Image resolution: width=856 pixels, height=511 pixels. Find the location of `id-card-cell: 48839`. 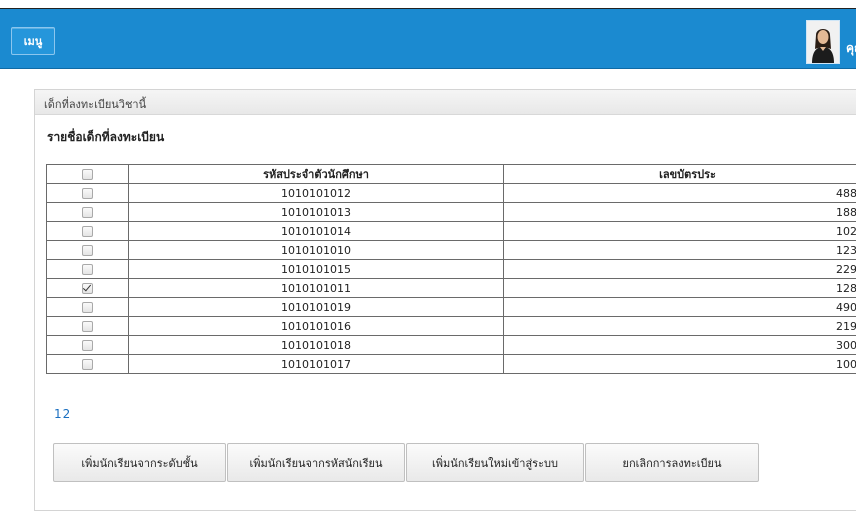

id-card-cell: 48839 is located at coordinates (680, 193).